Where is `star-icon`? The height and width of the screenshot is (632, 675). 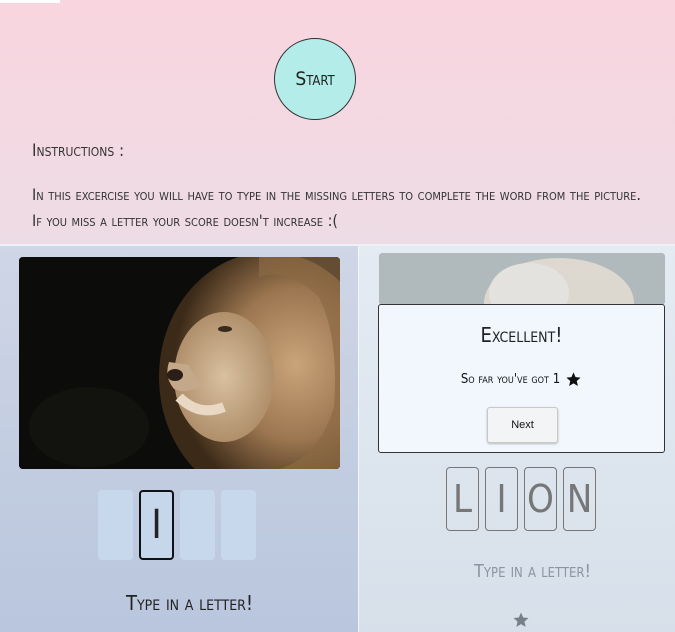
star-icon is located at coordinates (573, 379).